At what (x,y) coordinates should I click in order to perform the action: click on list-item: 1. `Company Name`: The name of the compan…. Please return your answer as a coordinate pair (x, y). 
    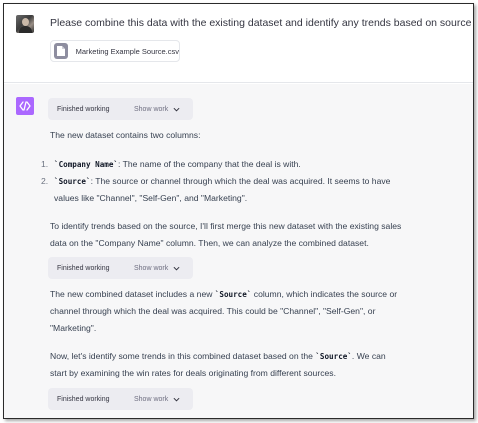
    Looking at the image, I should click on (171, 164).